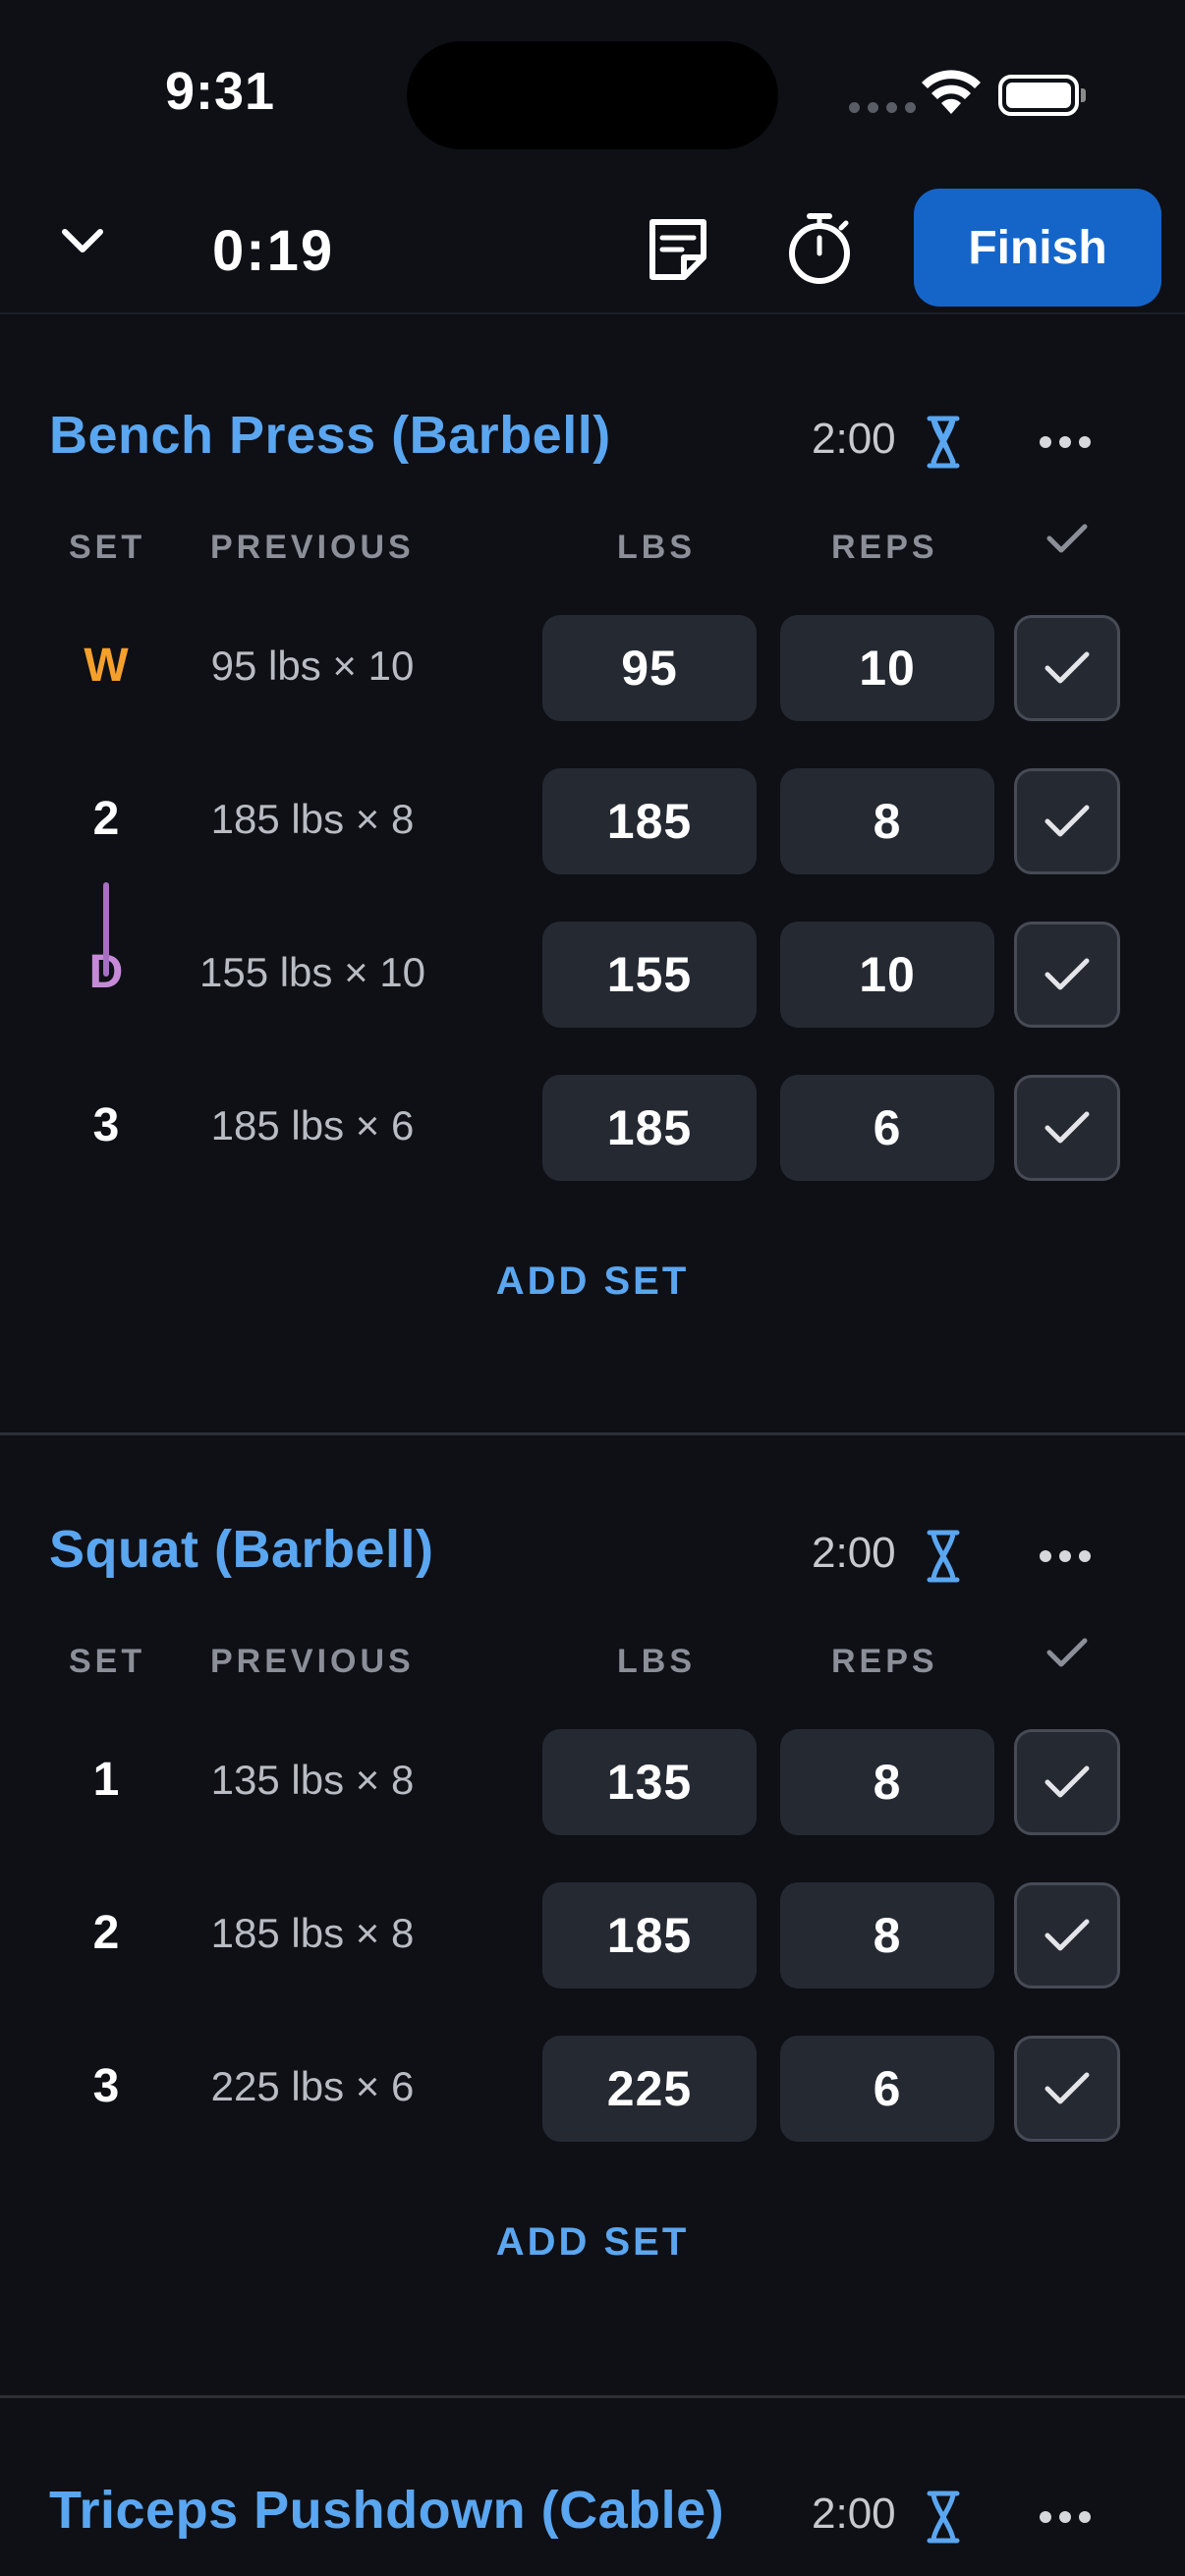 Image resolution: width=1185 pixels, height=2576 pixels. I want to click on exercise-triceps-pushdown: Triceps Pushdown (Cable) 2:00, so click(592, 2513).